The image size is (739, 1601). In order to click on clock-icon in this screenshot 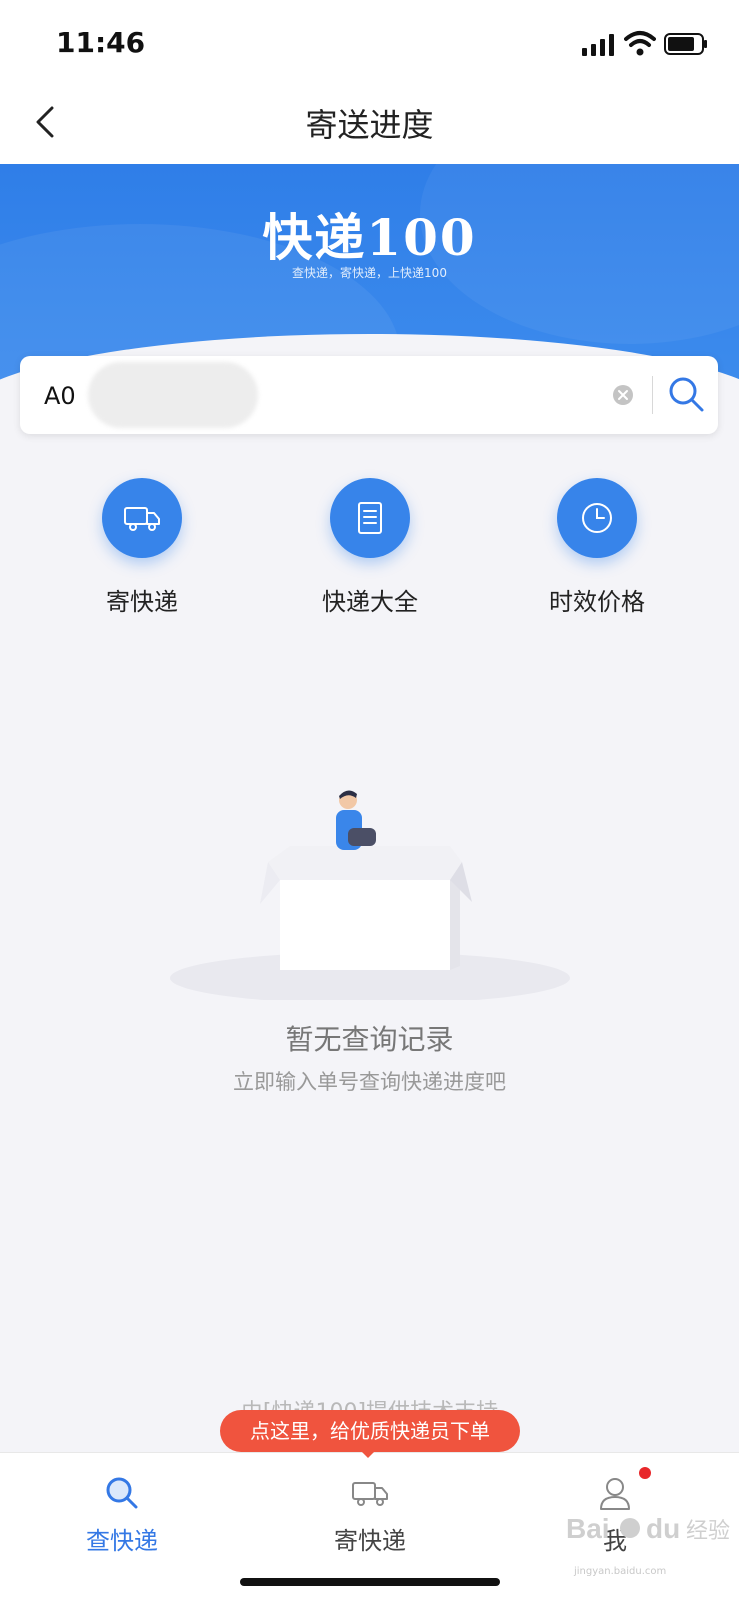, I will do `click(597, 518)`.